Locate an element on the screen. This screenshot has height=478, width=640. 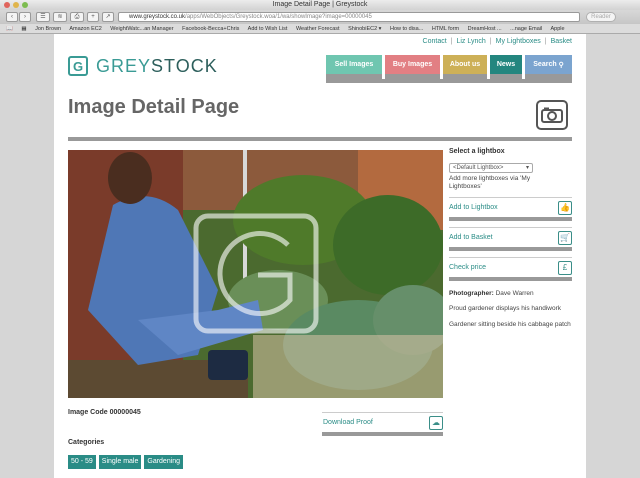
category-tags: 50 - 59 Single male Gardening is located at coordinates (127, 462).